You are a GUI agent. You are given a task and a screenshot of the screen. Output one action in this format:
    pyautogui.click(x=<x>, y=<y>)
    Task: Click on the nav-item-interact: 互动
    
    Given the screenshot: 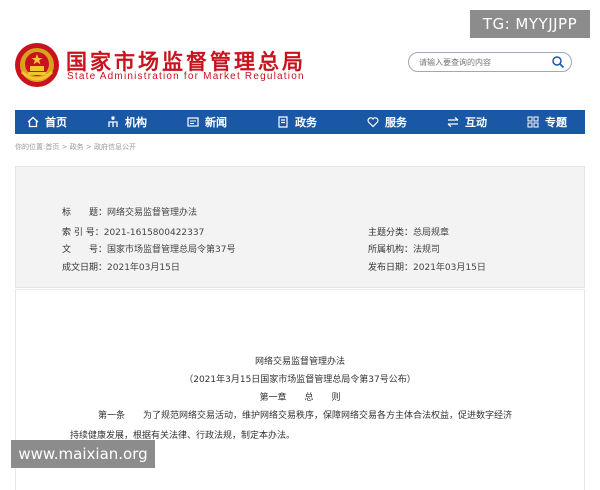 What is the action you would take?
    pyautogui.click(x=467, y=122)
    